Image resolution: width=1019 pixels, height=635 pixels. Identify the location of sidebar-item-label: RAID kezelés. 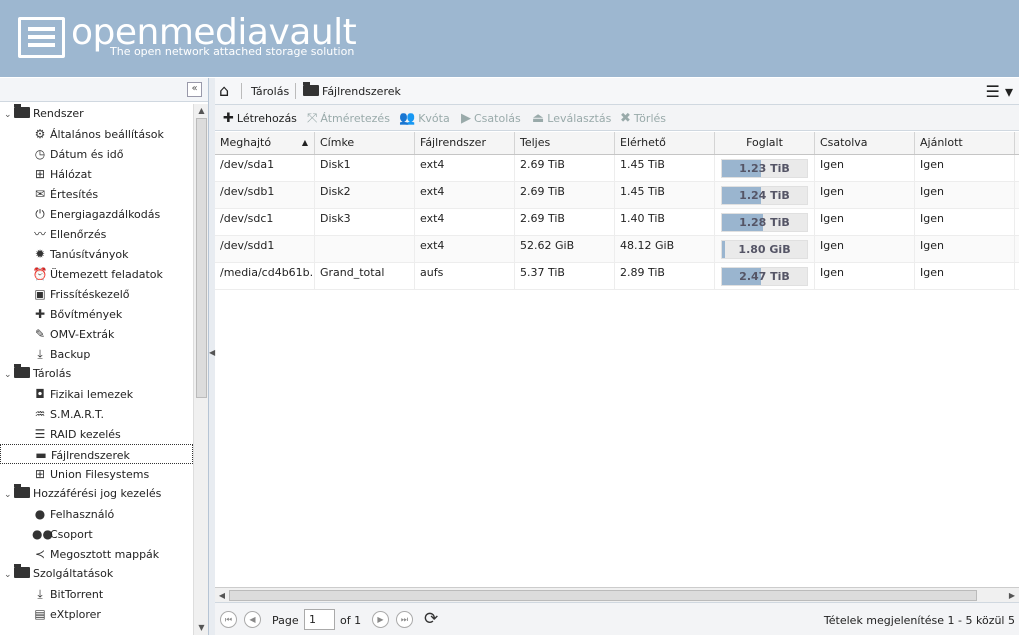
(85, 434).